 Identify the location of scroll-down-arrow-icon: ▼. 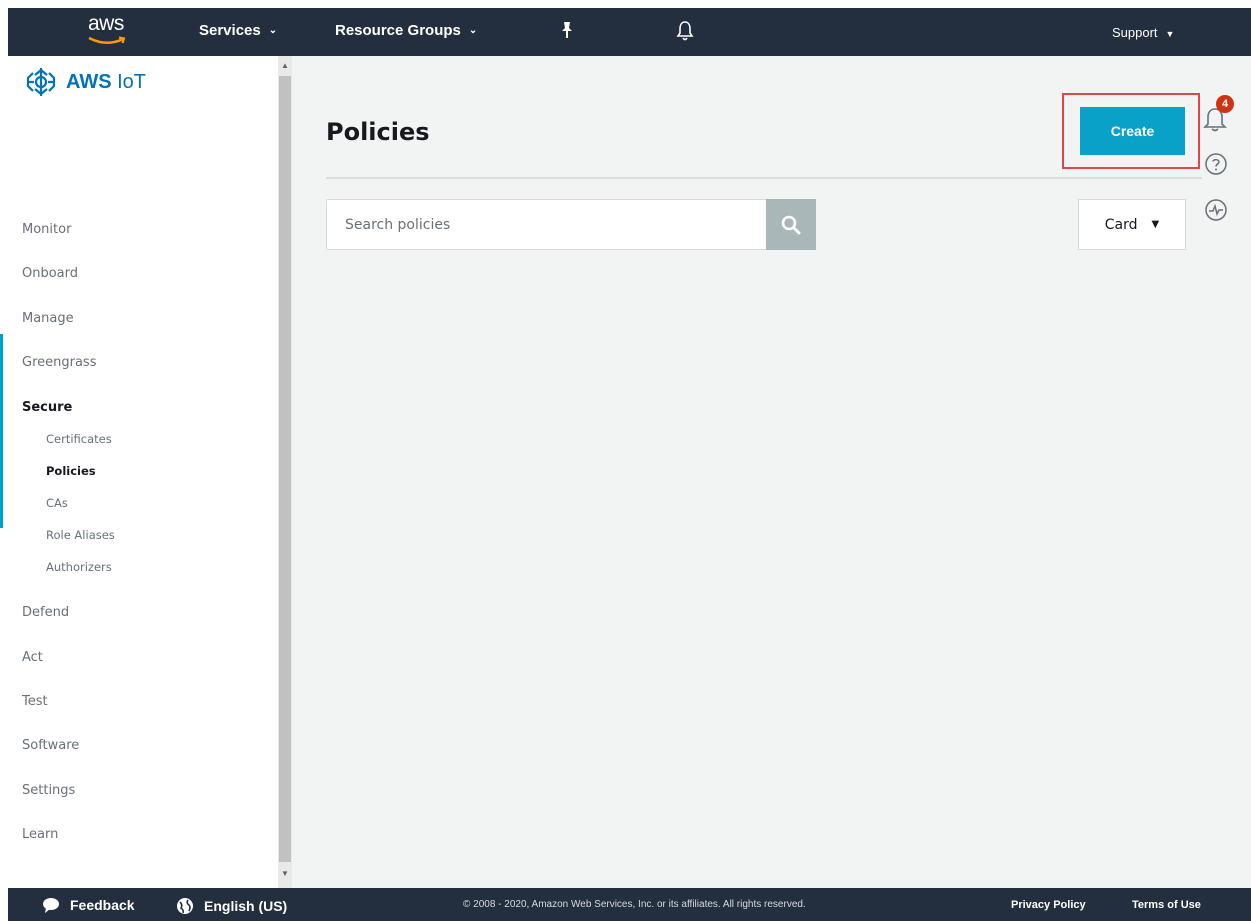
(285, 874).